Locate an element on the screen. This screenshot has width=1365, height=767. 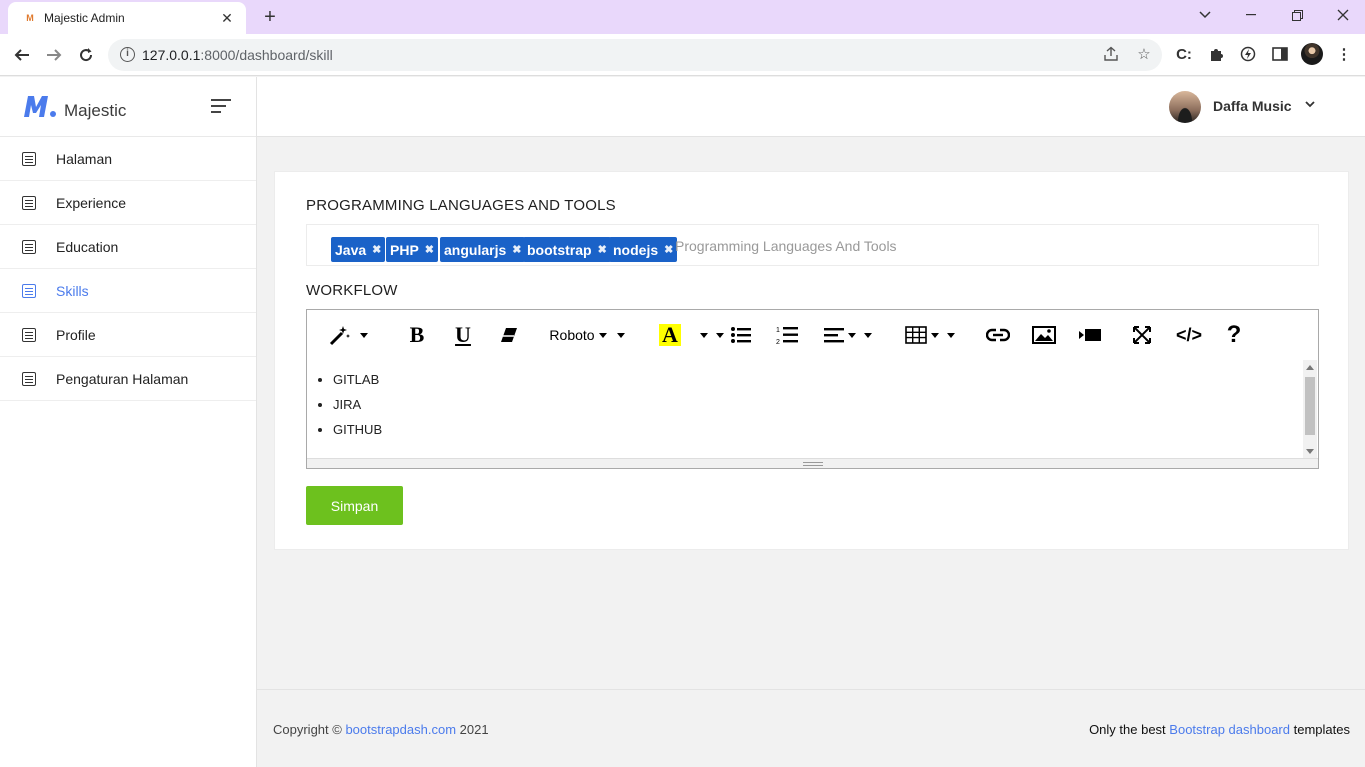
new-tab-icon: + is located at coordinates (270, 17).